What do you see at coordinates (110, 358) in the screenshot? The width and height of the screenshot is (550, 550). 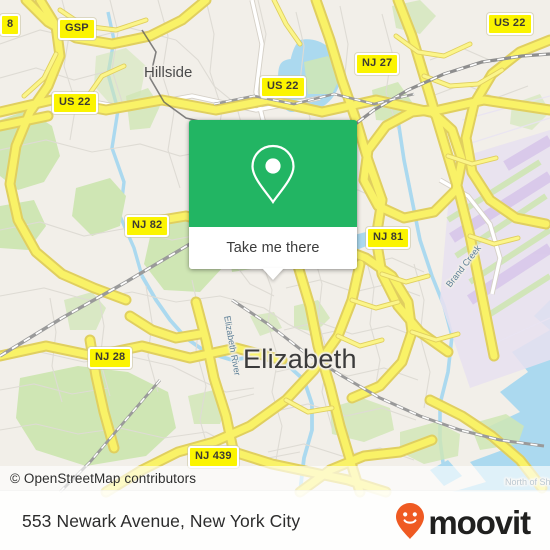 I see `road-shield: NJ 28` at bounding box center [110, 358].